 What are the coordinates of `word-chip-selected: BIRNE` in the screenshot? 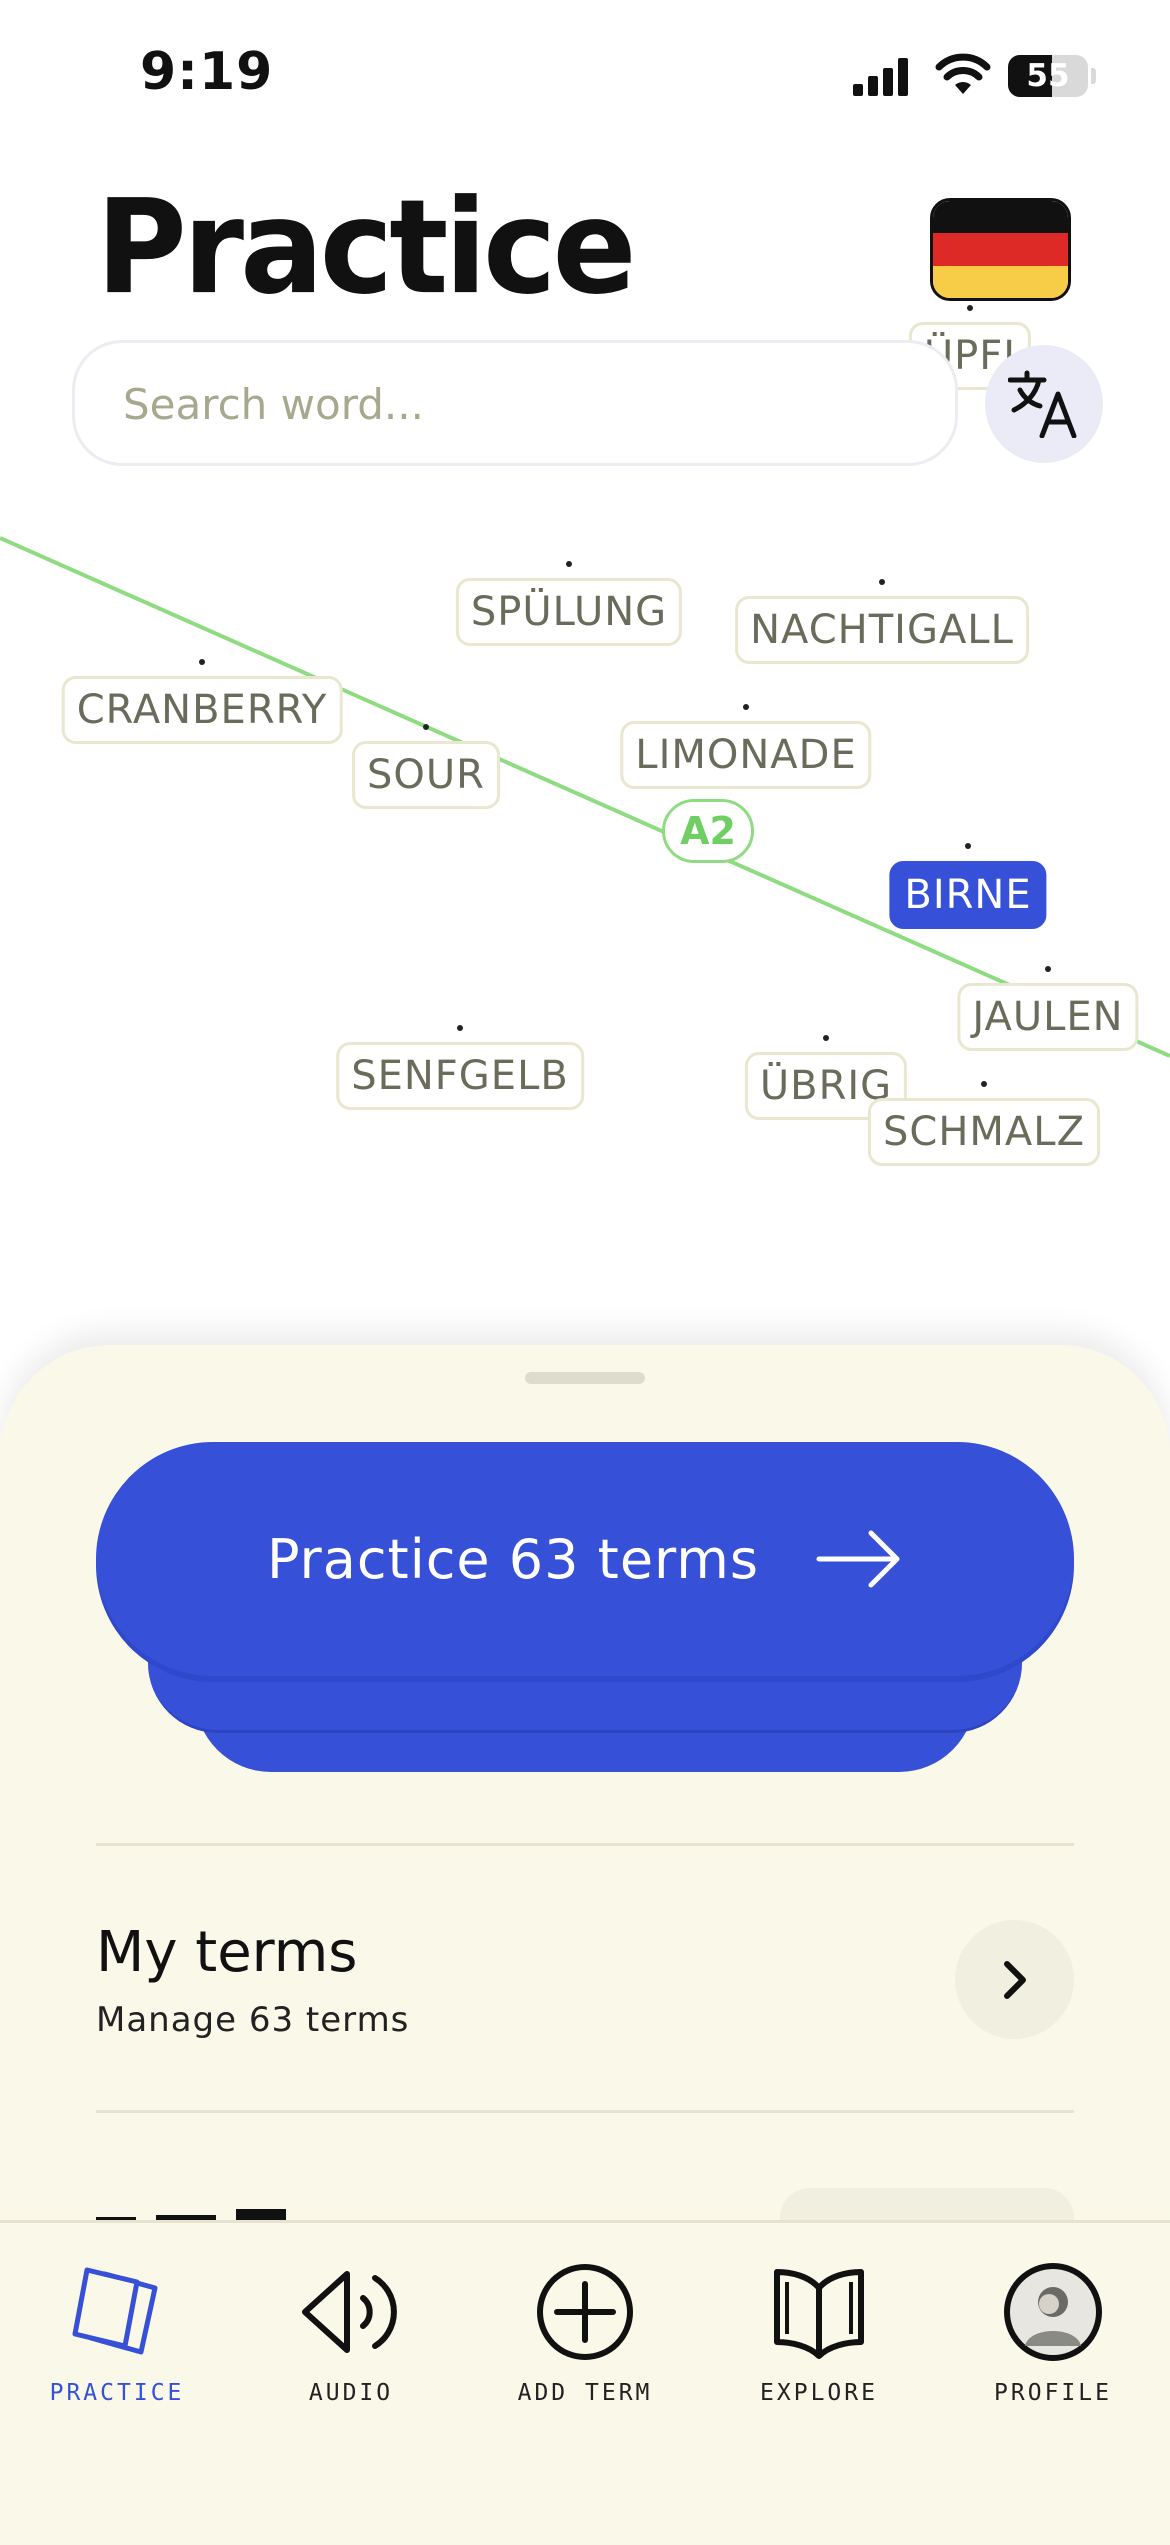 It's located at (968, 895).